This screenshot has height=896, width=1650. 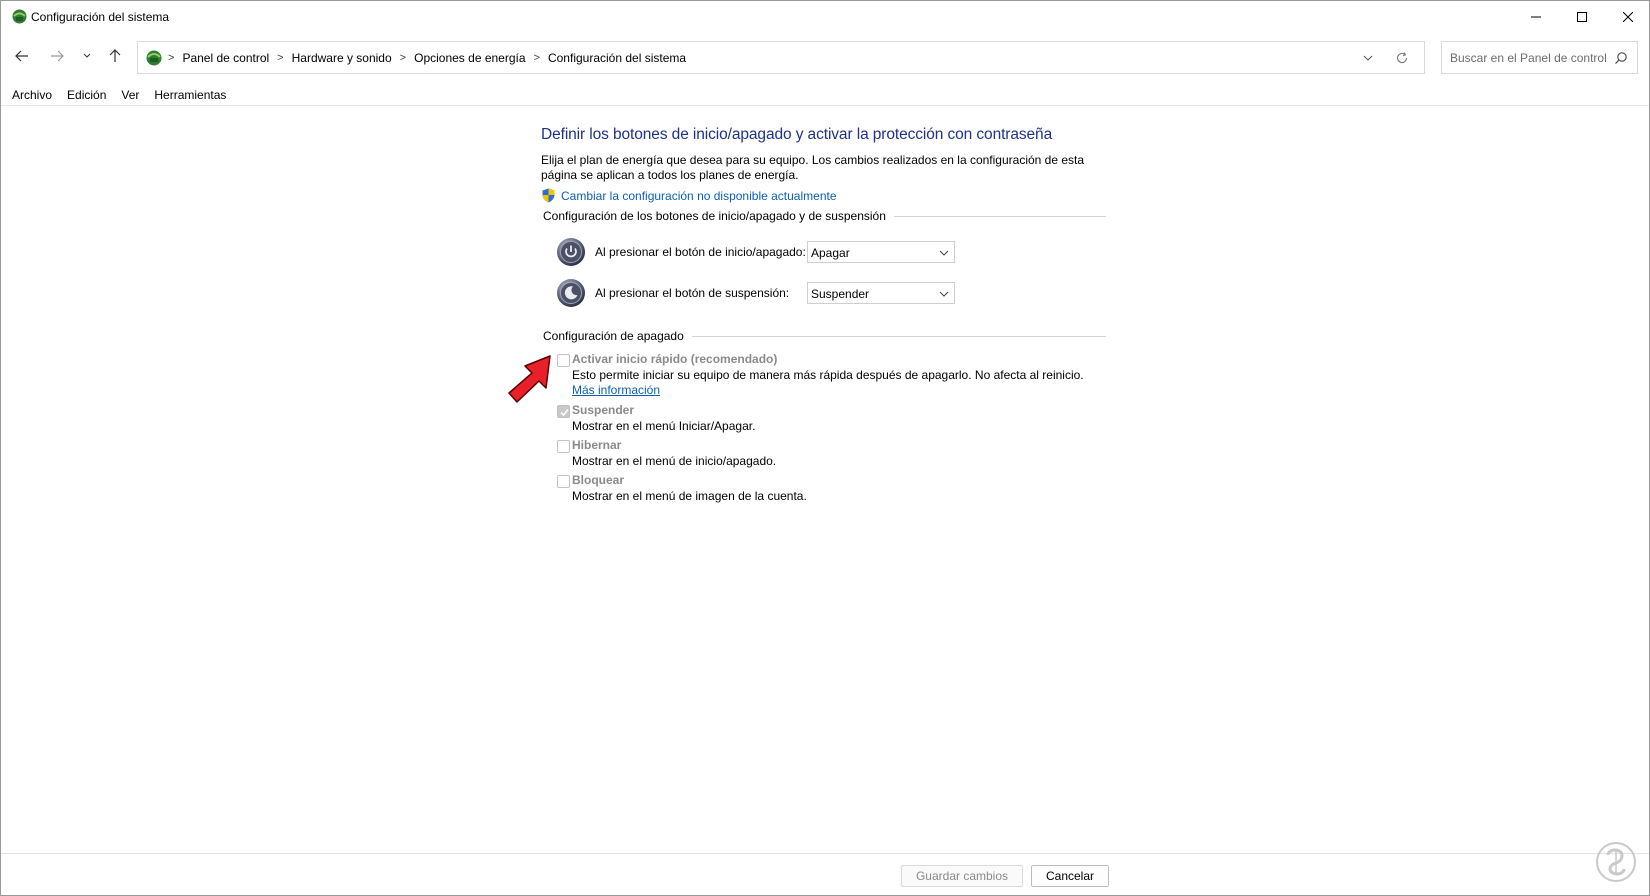 What do you see at coordinates (548, 195) in the screenshot?
I see `uac-shield-icon` at bounding box center [548, 195].